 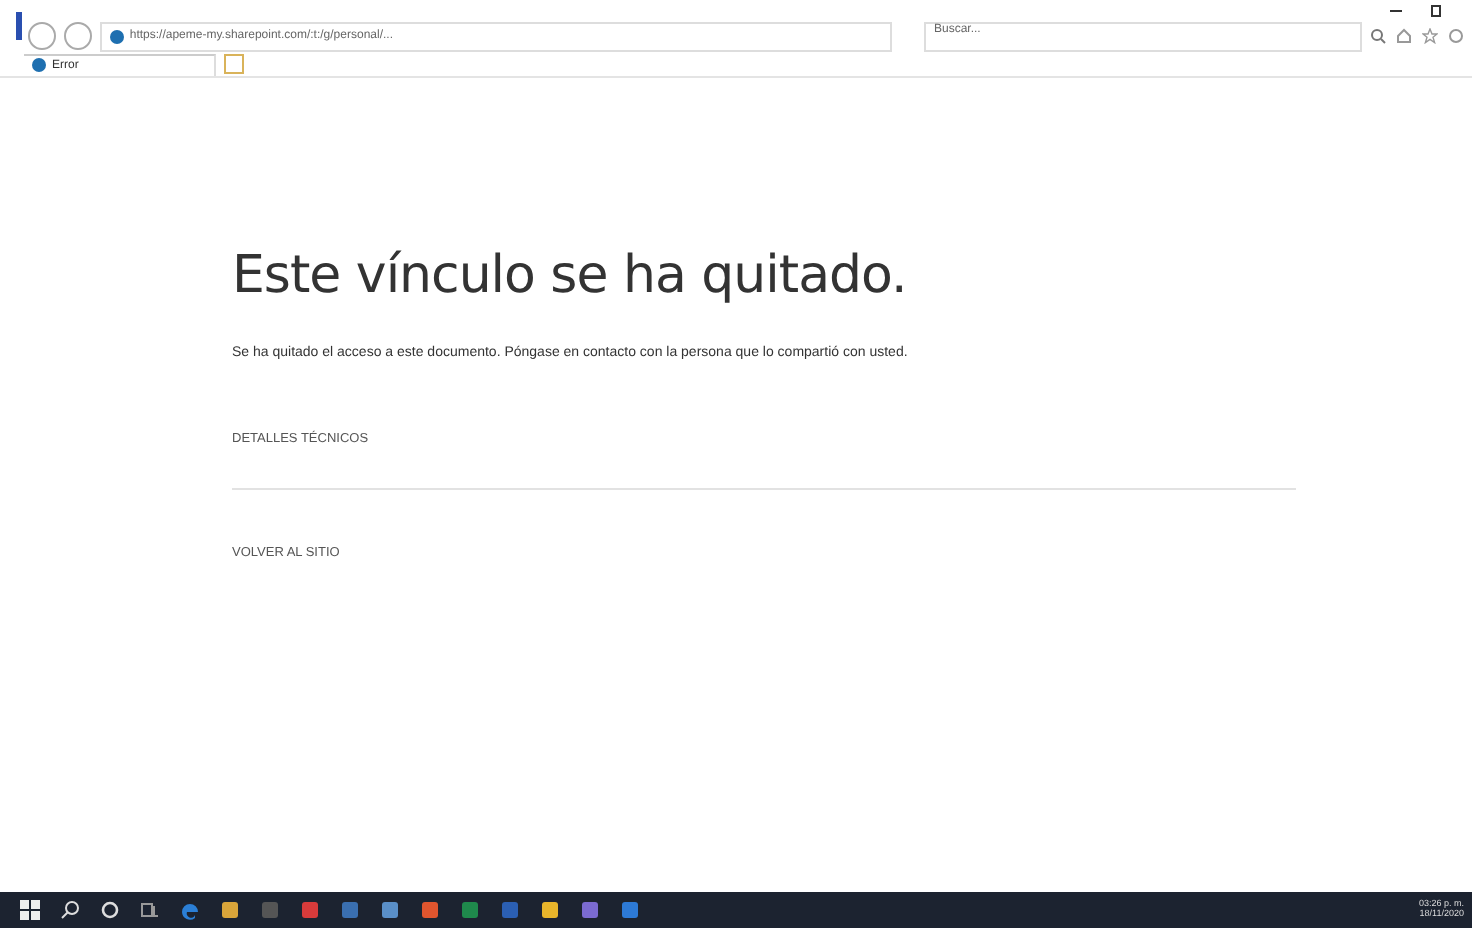 I want to click on windows-icon, so click(x=30, y=910).